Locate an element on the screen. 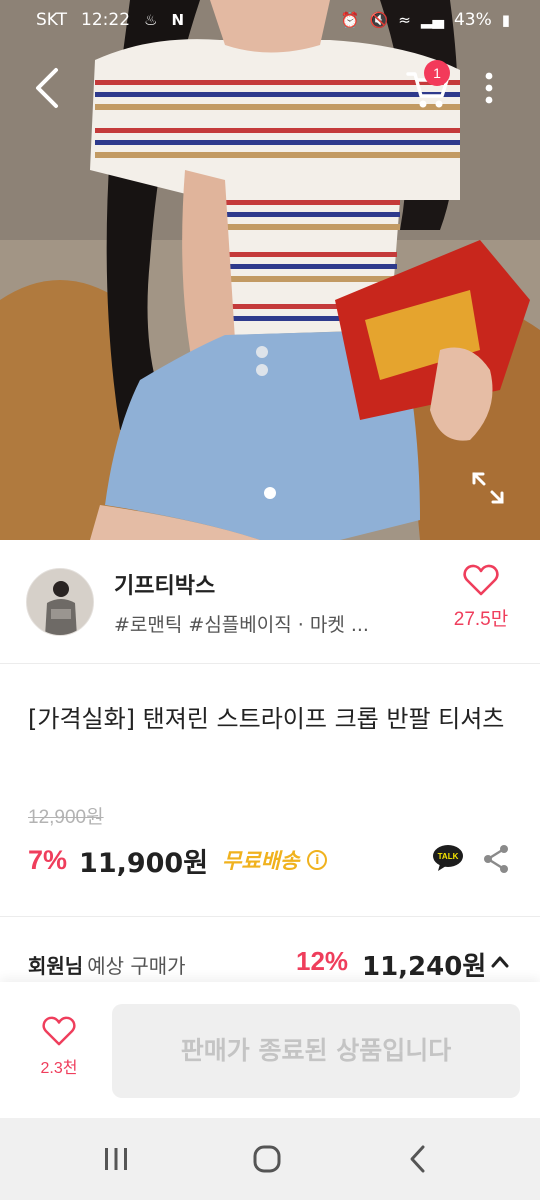  more-options-icon is located at coordinates (489, 88).